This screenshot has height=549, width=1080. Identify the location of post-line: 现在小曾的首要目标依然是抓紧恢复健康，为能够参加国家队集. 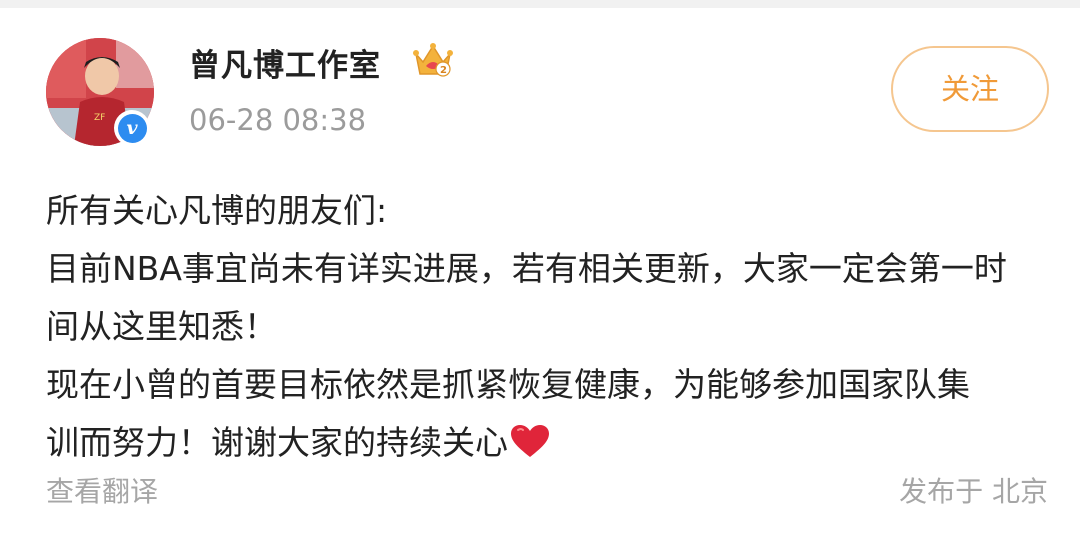
(508, 384).